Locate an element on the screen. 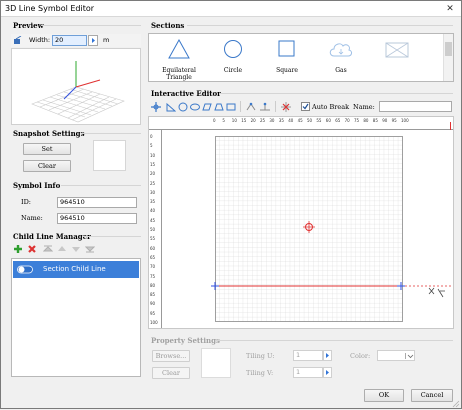  title-bar: 3D Line Symbol Editor ✕ is located at coordinates (231, 9).